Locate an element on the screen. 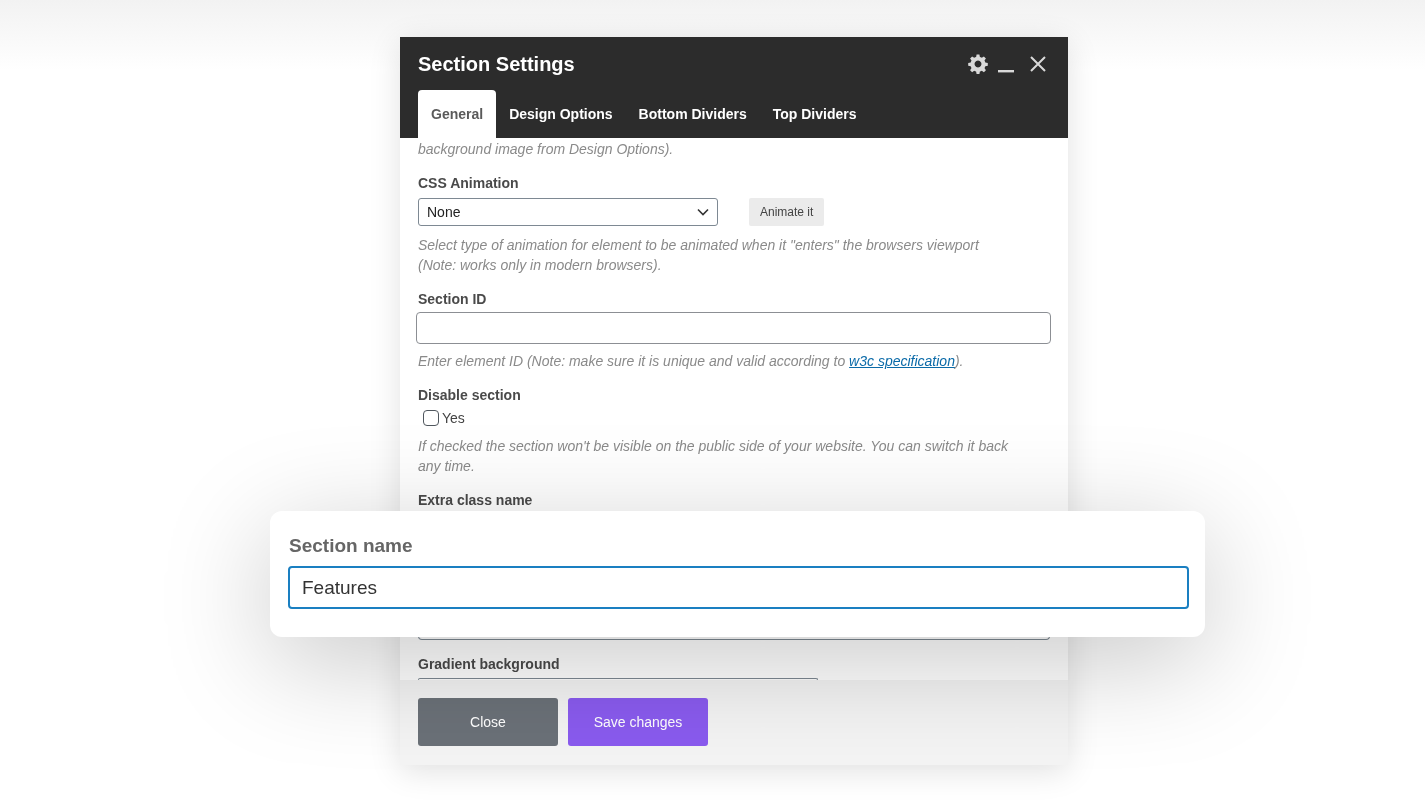 Image resolution: width=1425 pixels, height=804 pixels. help-text: Enter element ID (Note: make sure it is unique and valid according to w3c specification). is located at coordinates (691, 361).